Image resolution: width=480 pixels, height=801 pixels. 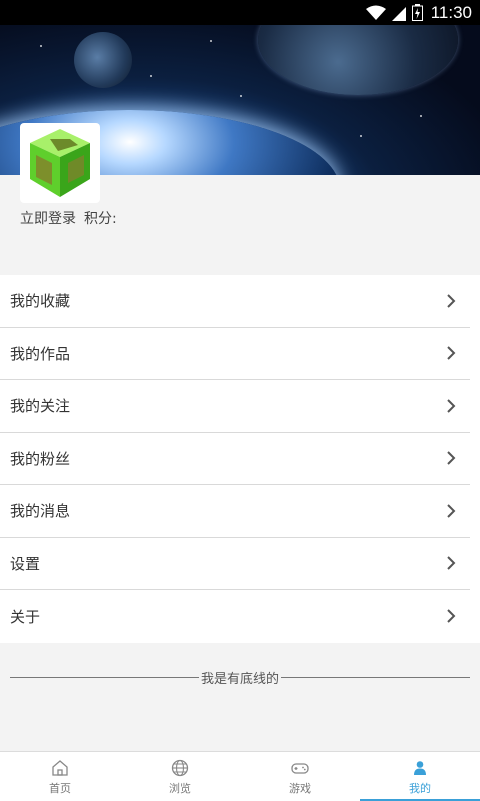 I want to click on banner-planet-large, so click(x=358, y=60).